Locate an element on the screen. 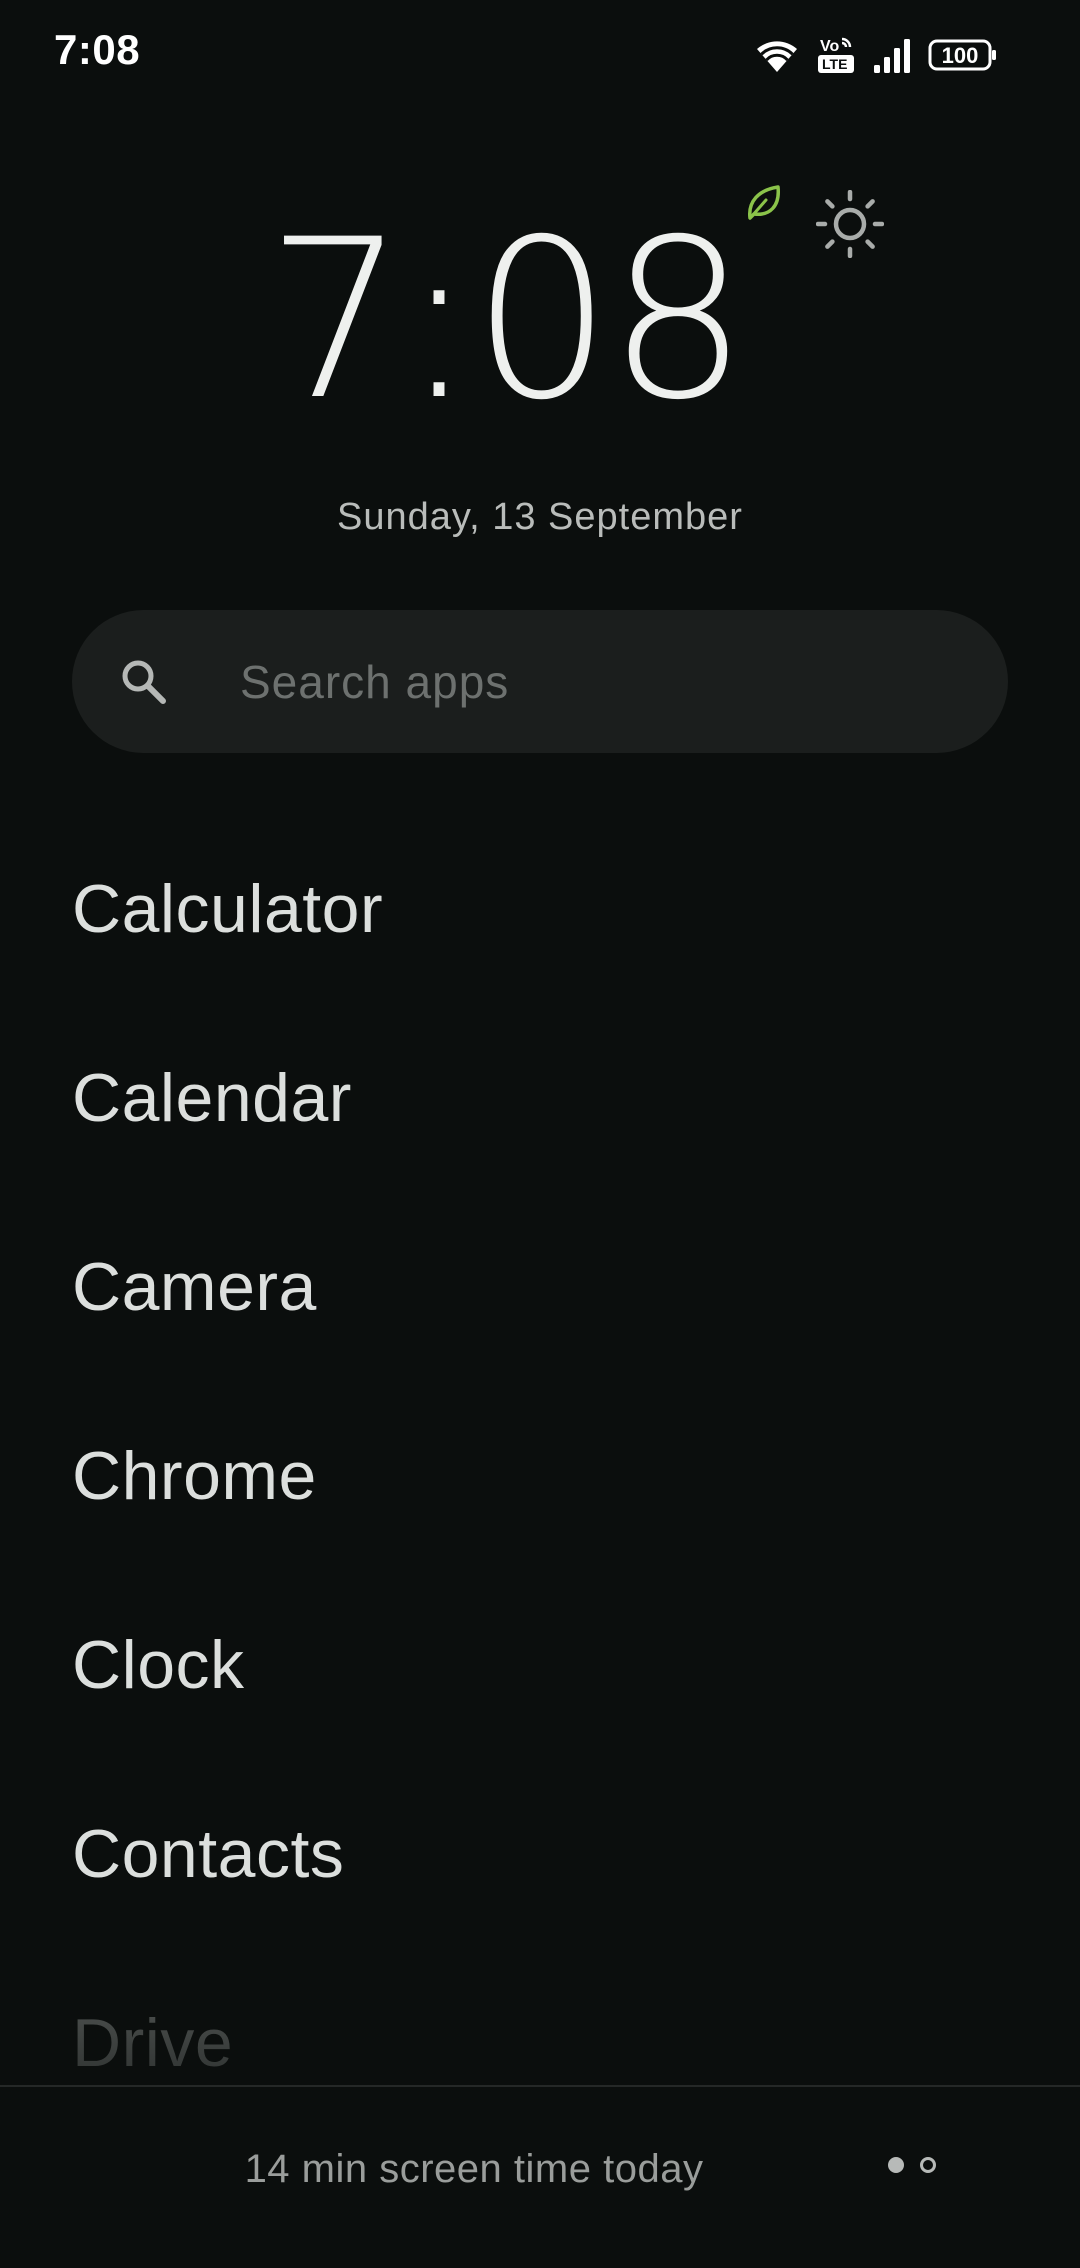  search-bar is located at coordinates (540, 681).